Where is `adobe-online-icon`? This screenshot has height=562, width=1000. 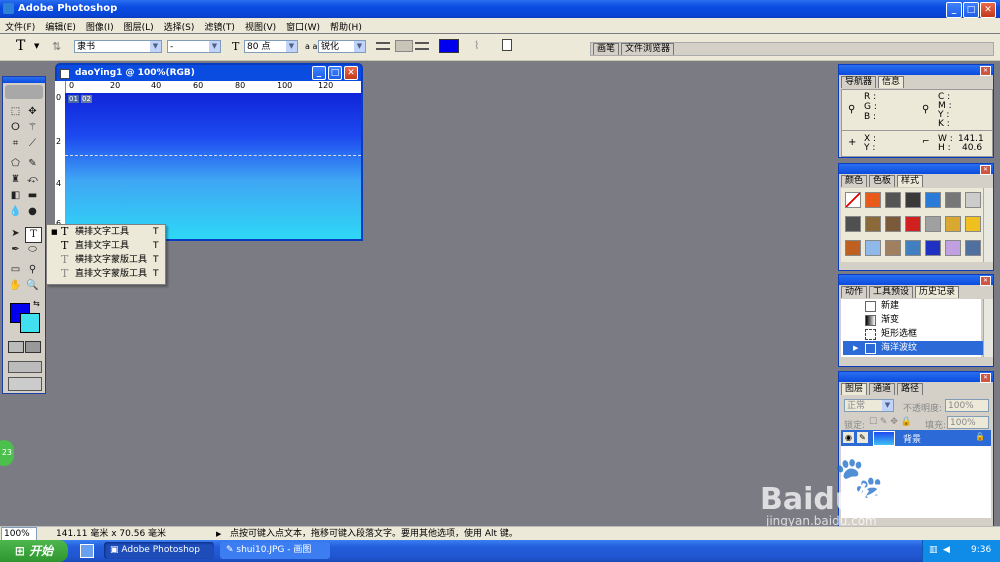
adobe-online-icon is located at coordinates (24, 92).